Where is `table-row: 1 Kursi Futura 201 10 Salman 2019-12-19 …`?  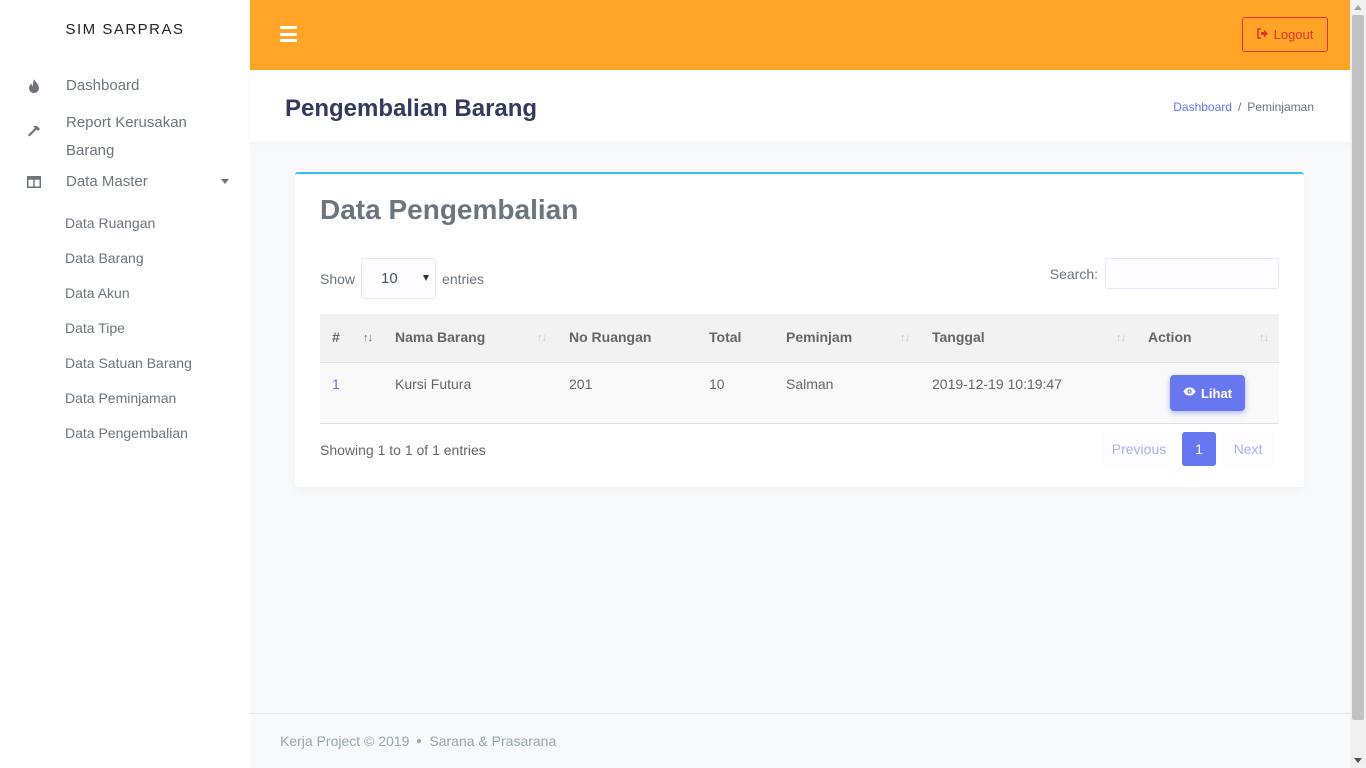
table-row: 1 Kursi Futura 201 10 Salman 2019-12-19 … is located at coordinates (799, 393).